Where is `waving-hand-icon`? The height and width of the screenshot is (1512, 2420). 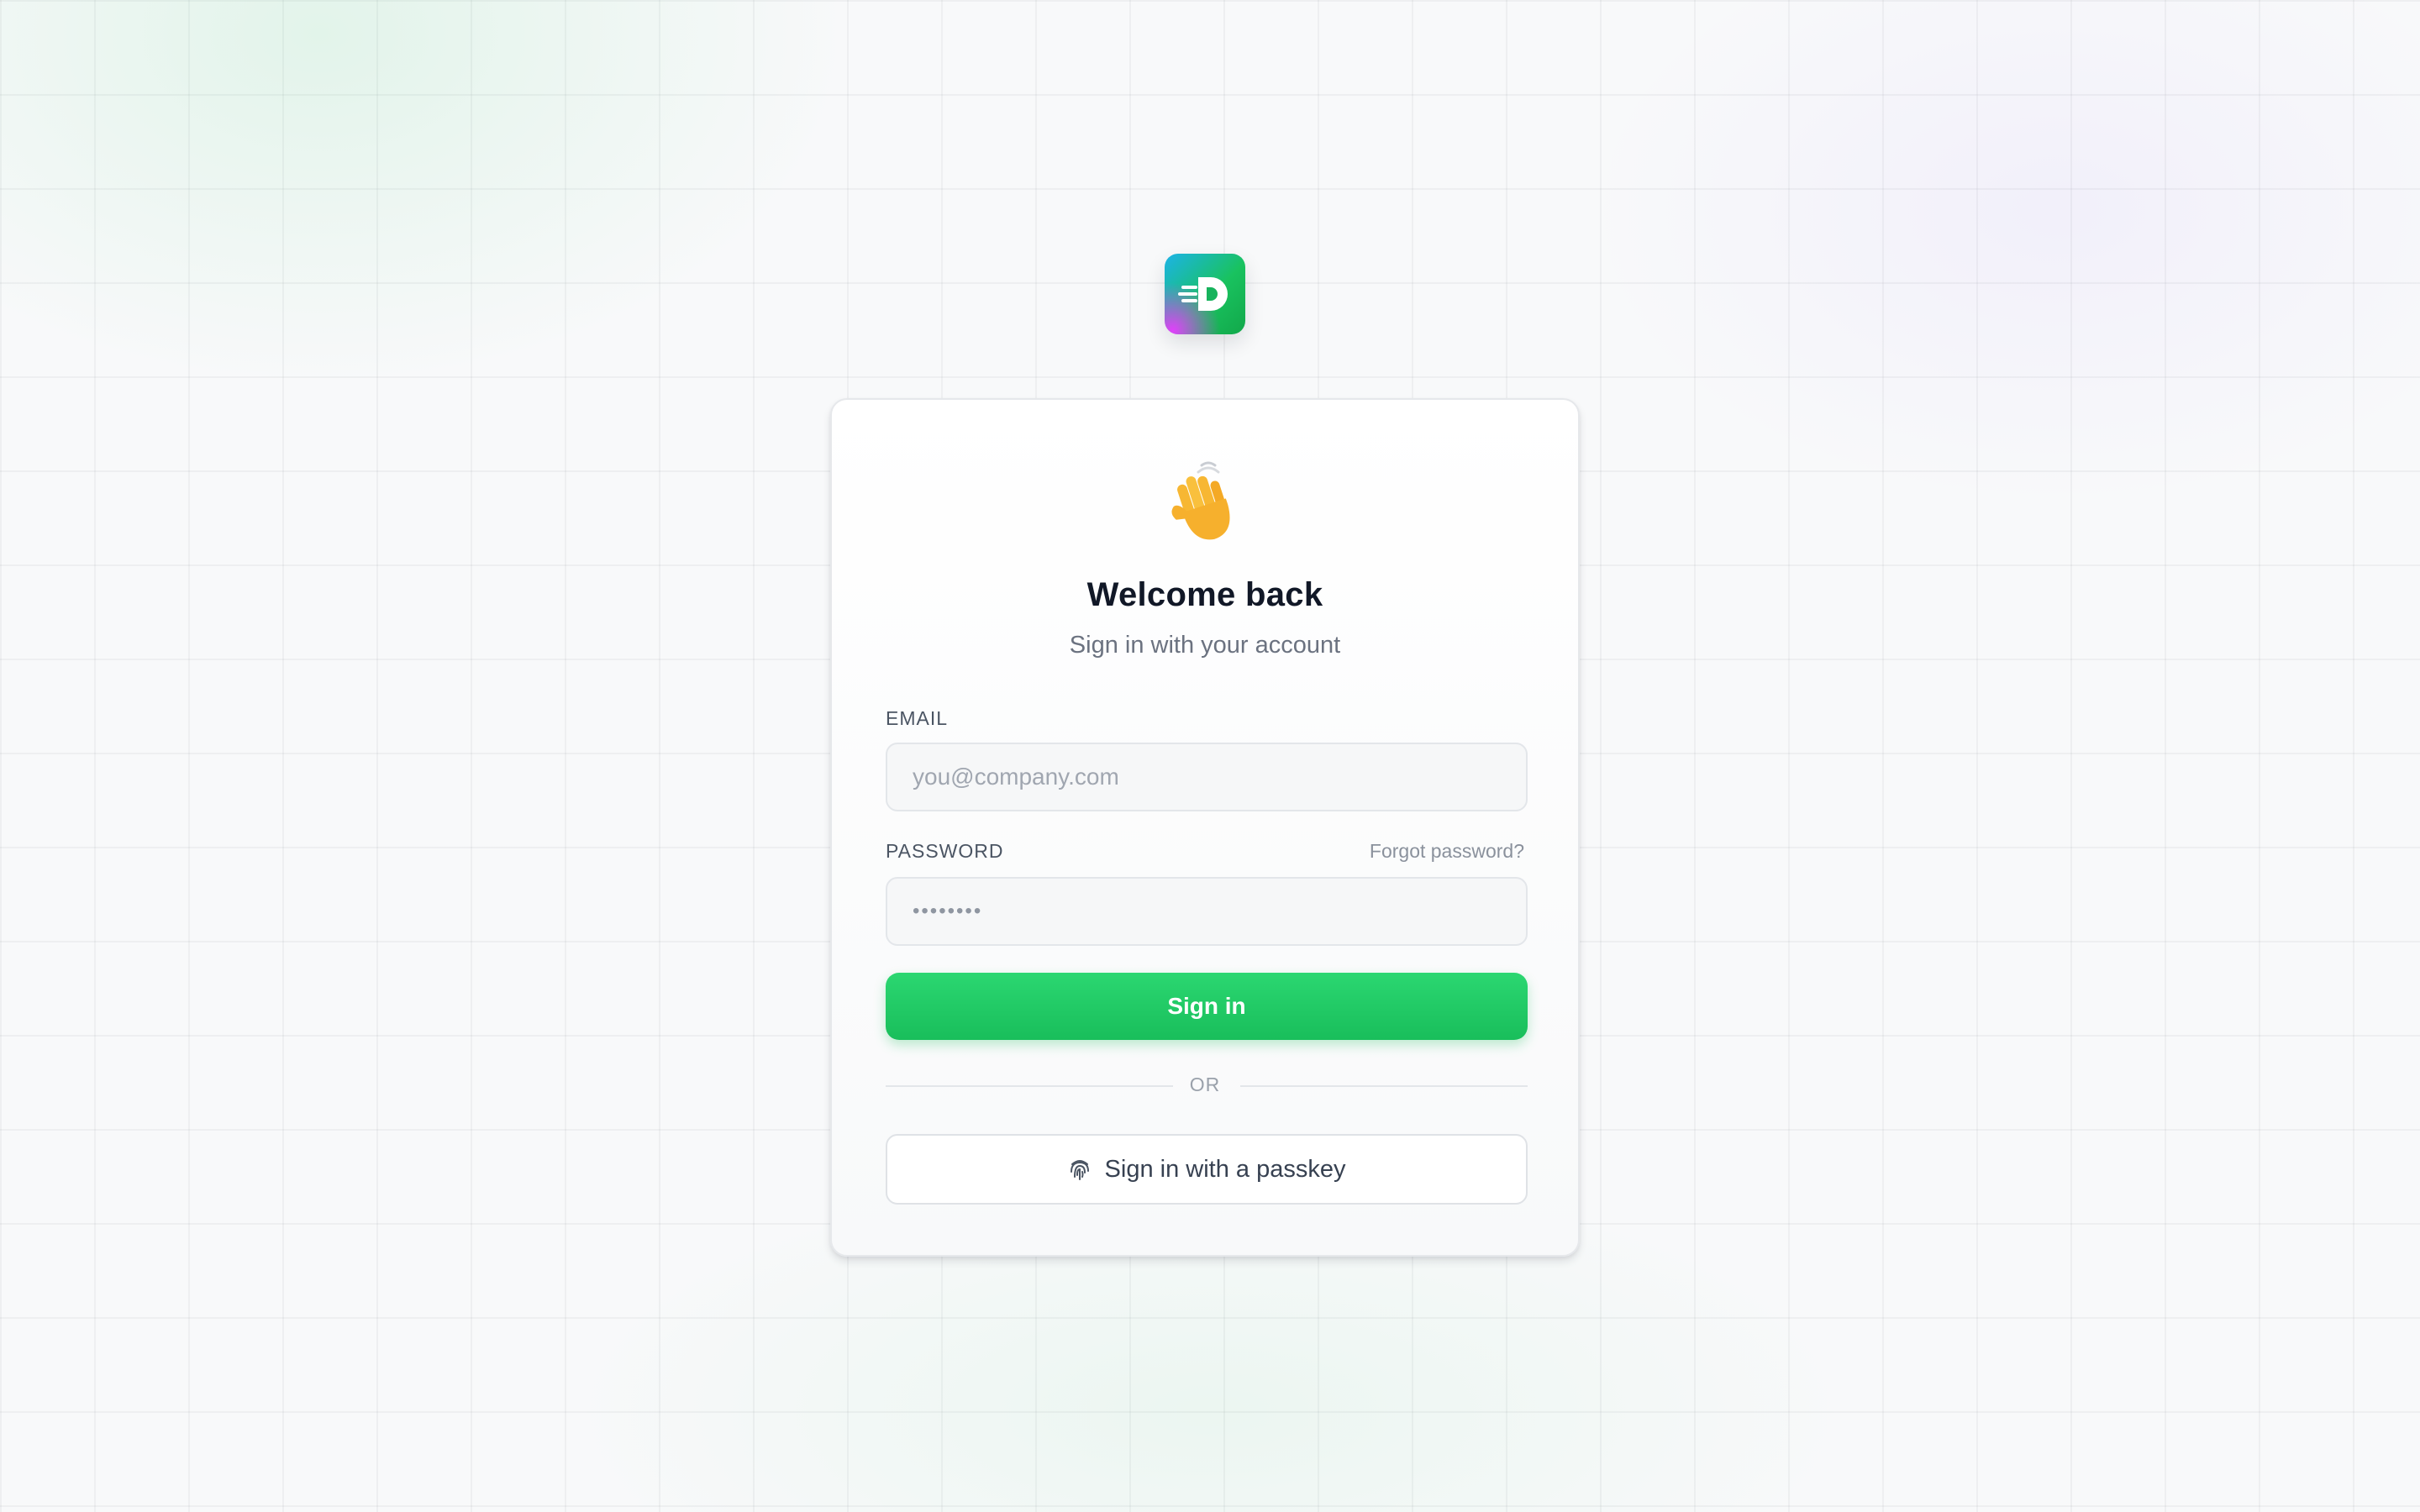
waving-hand-icon is located at coordinates (1205, 507).